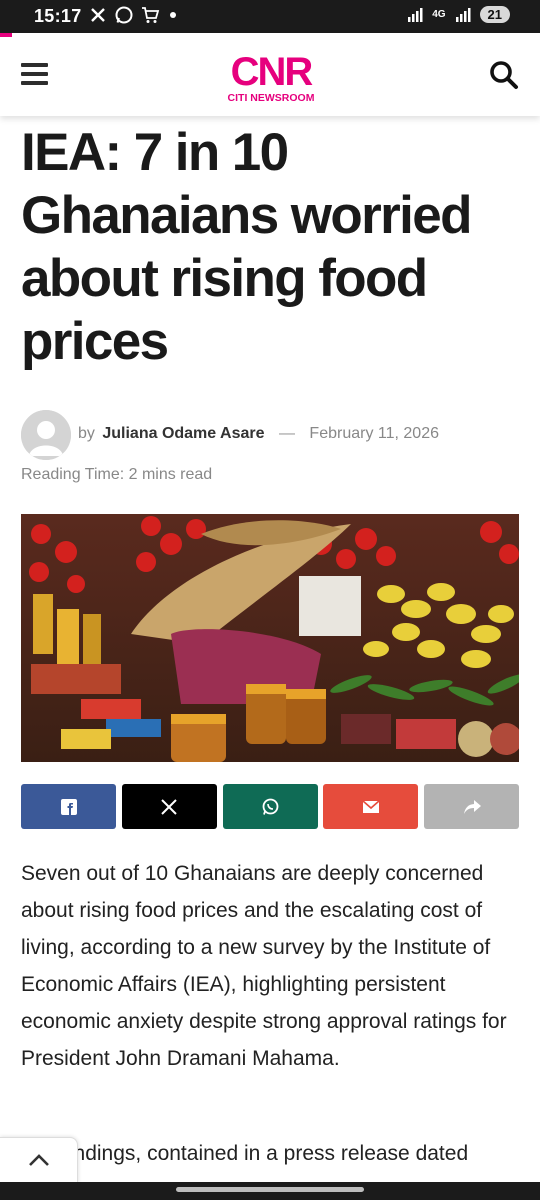 The image size is (540, 1200). What do you see at coordinates (6, 35) in the screenshot?
I see `progress-indicator` at bounding box center [6, 35].